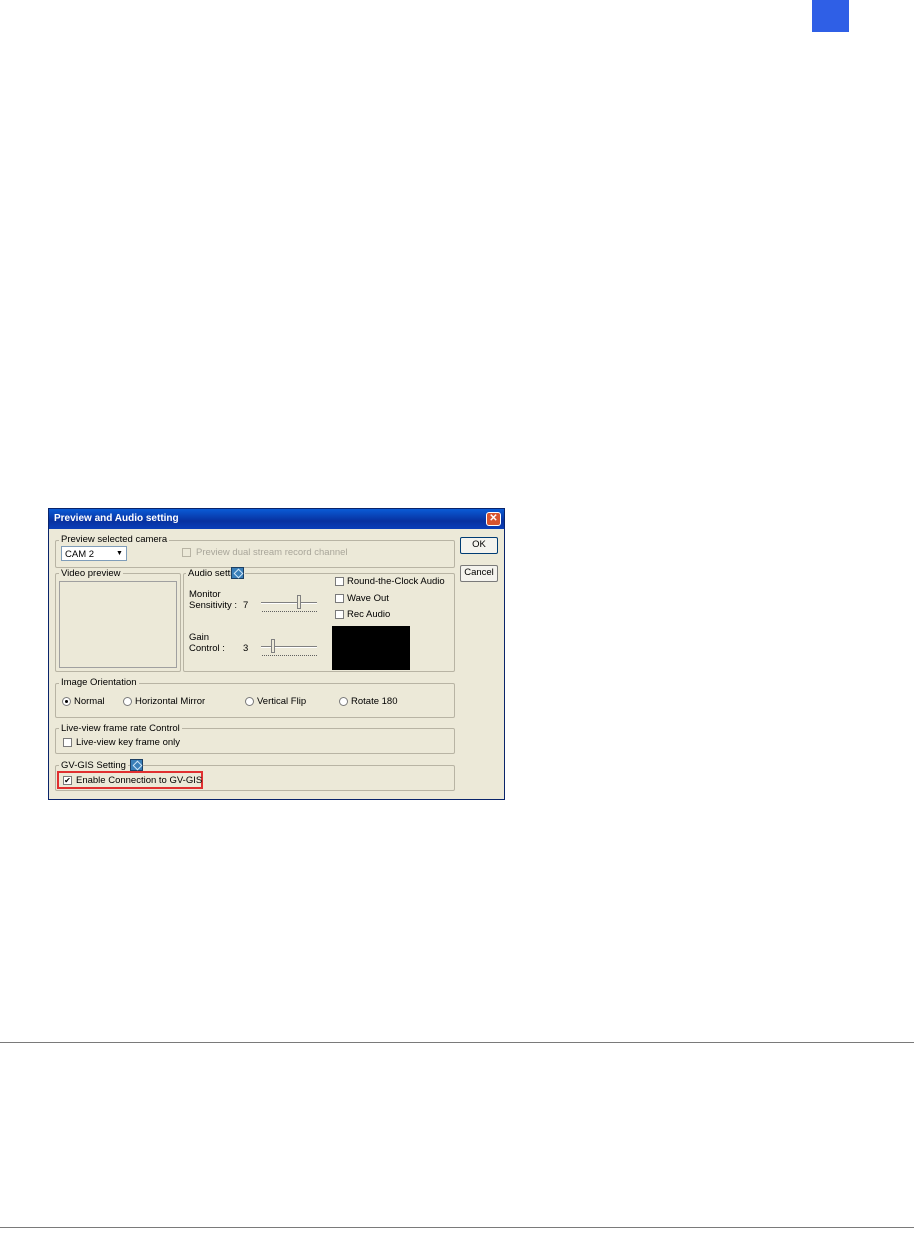 The height and width of the screenshot is (1256, 914). What do you see at coordinates (99, 682) in the screenshot?
I see `image-orientation-group-label: Image Orientation` at bounding box center [99, 682].